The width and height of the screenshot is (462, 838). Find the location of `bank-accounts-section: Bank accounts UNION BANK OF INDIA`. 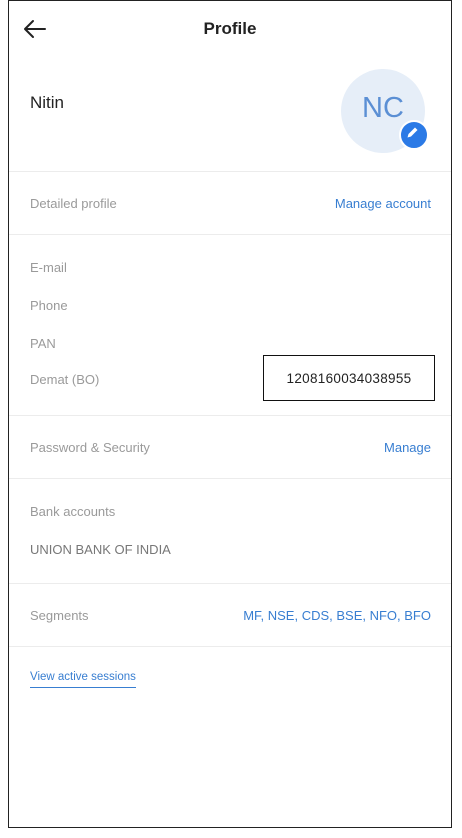

bank-accounts-section: Bank accounts UNION BANK OF INDIA is located at coordinates (230, 531).